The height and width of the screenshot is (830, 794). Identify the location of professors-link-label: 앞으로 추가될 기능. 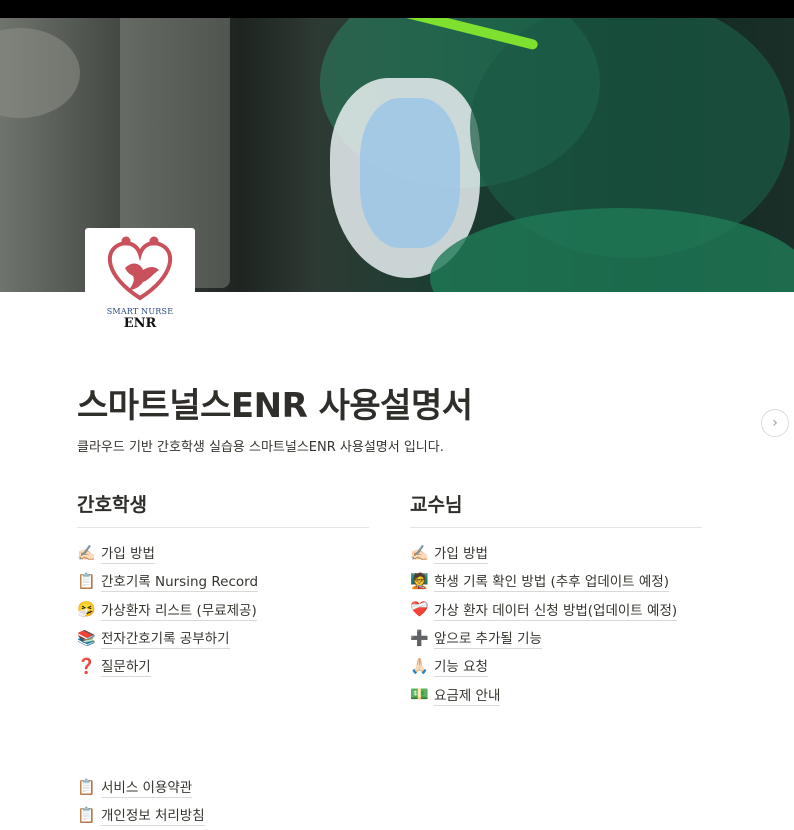
(488, 638).